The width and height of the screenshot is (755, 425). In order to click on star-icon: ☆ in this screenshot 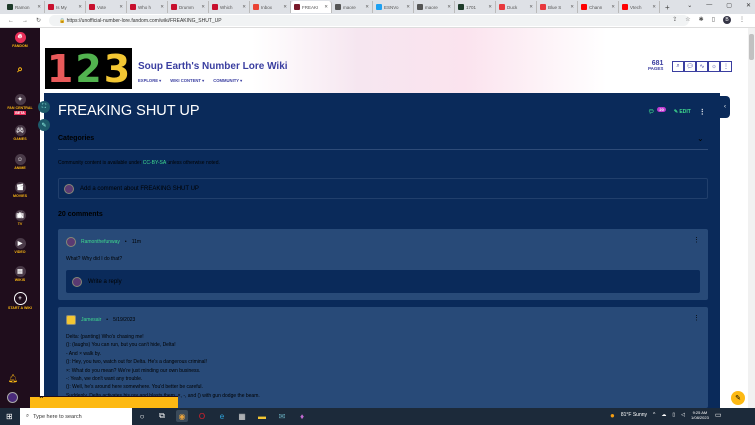, I will do `click(687, 20)`.